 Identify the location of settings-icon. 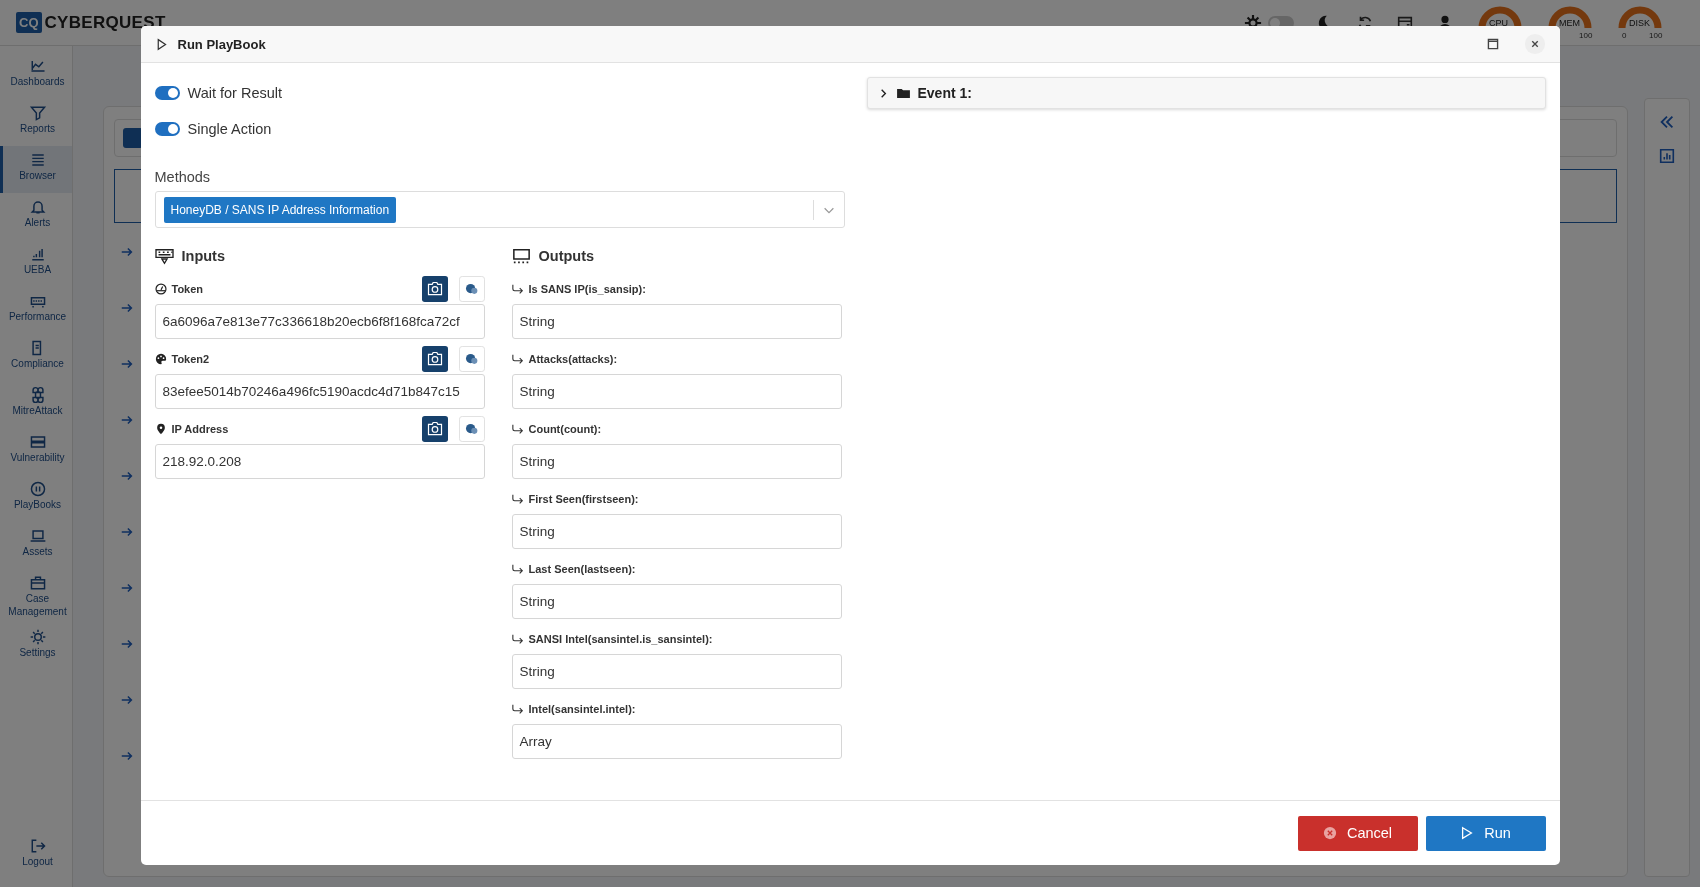
(37, 637).